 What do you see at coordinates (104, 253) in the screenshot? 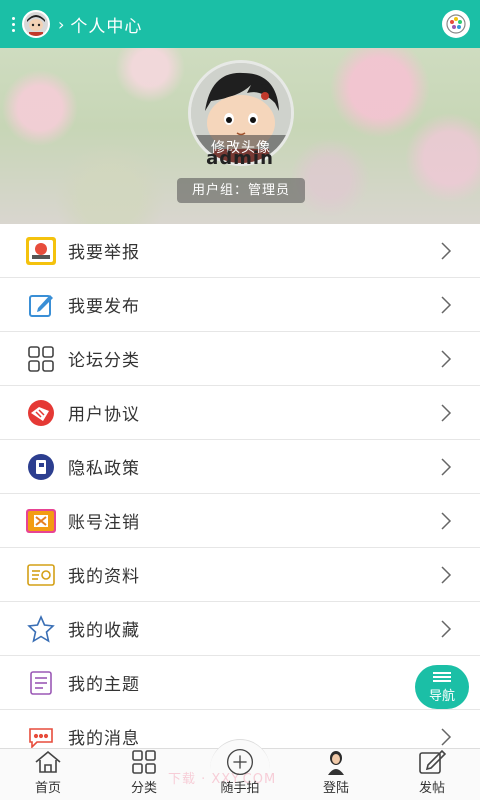
I see `menu-label: 我要举报` at bounding box center [104, 253].